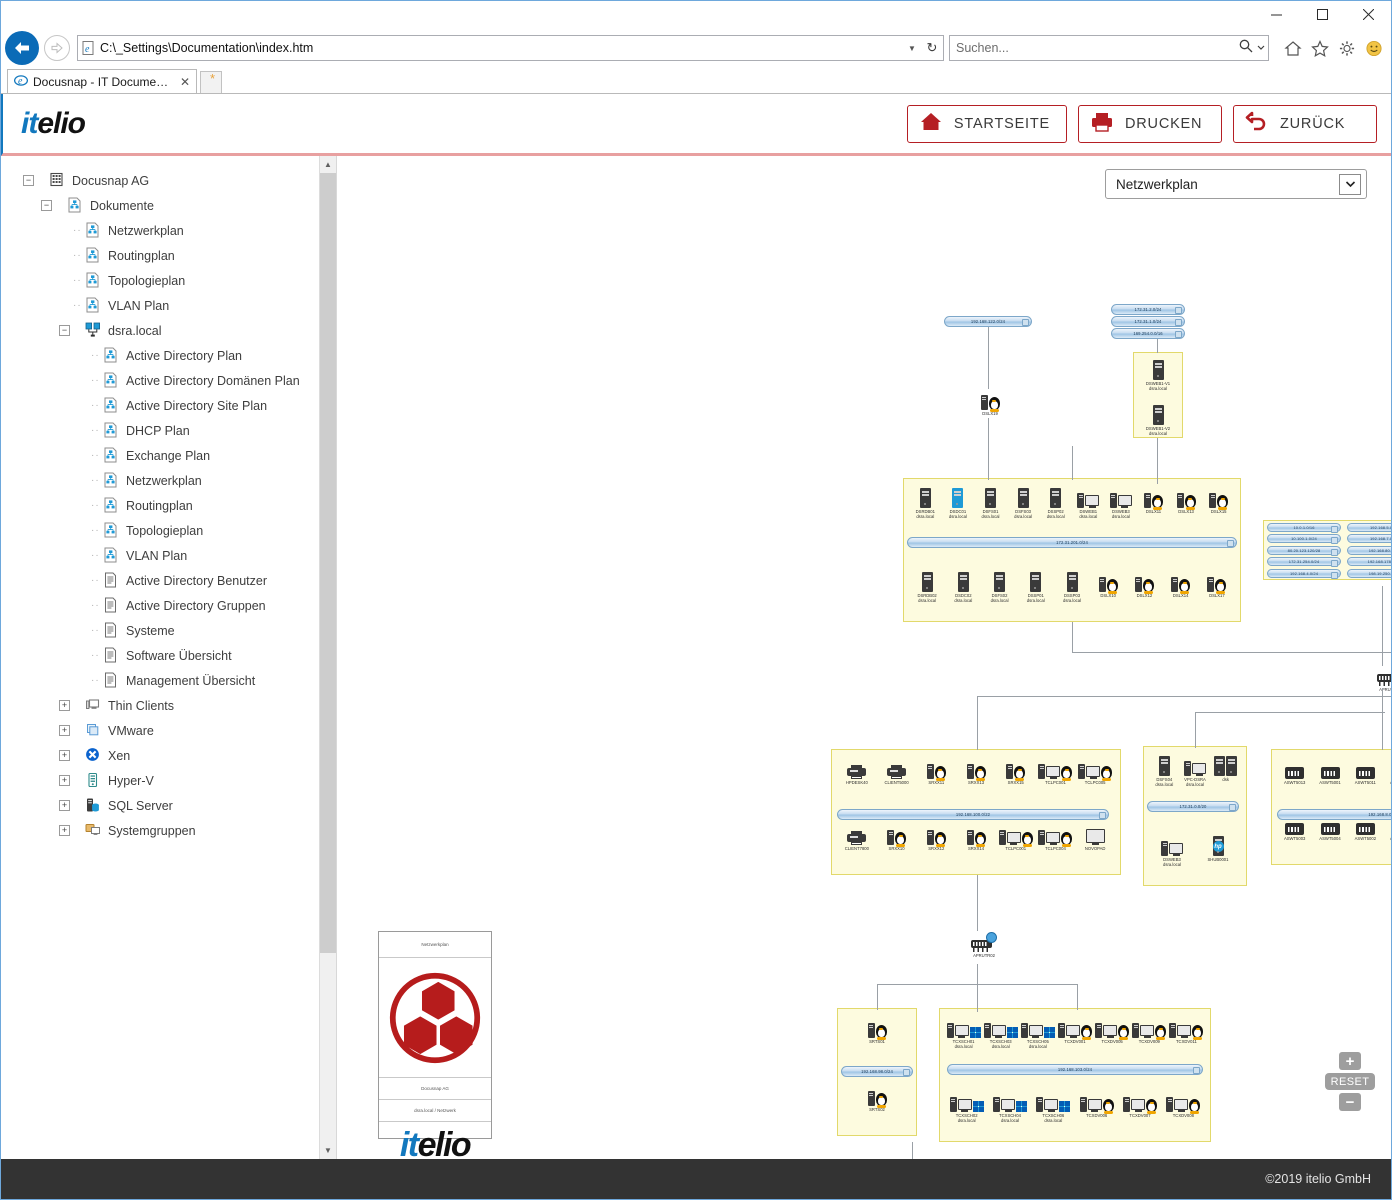  What do you see at coordinates (168, 330) in the screenshot?
I see `tree-item-dsra-local: − dsra.local` at bounding box center [168, 330].